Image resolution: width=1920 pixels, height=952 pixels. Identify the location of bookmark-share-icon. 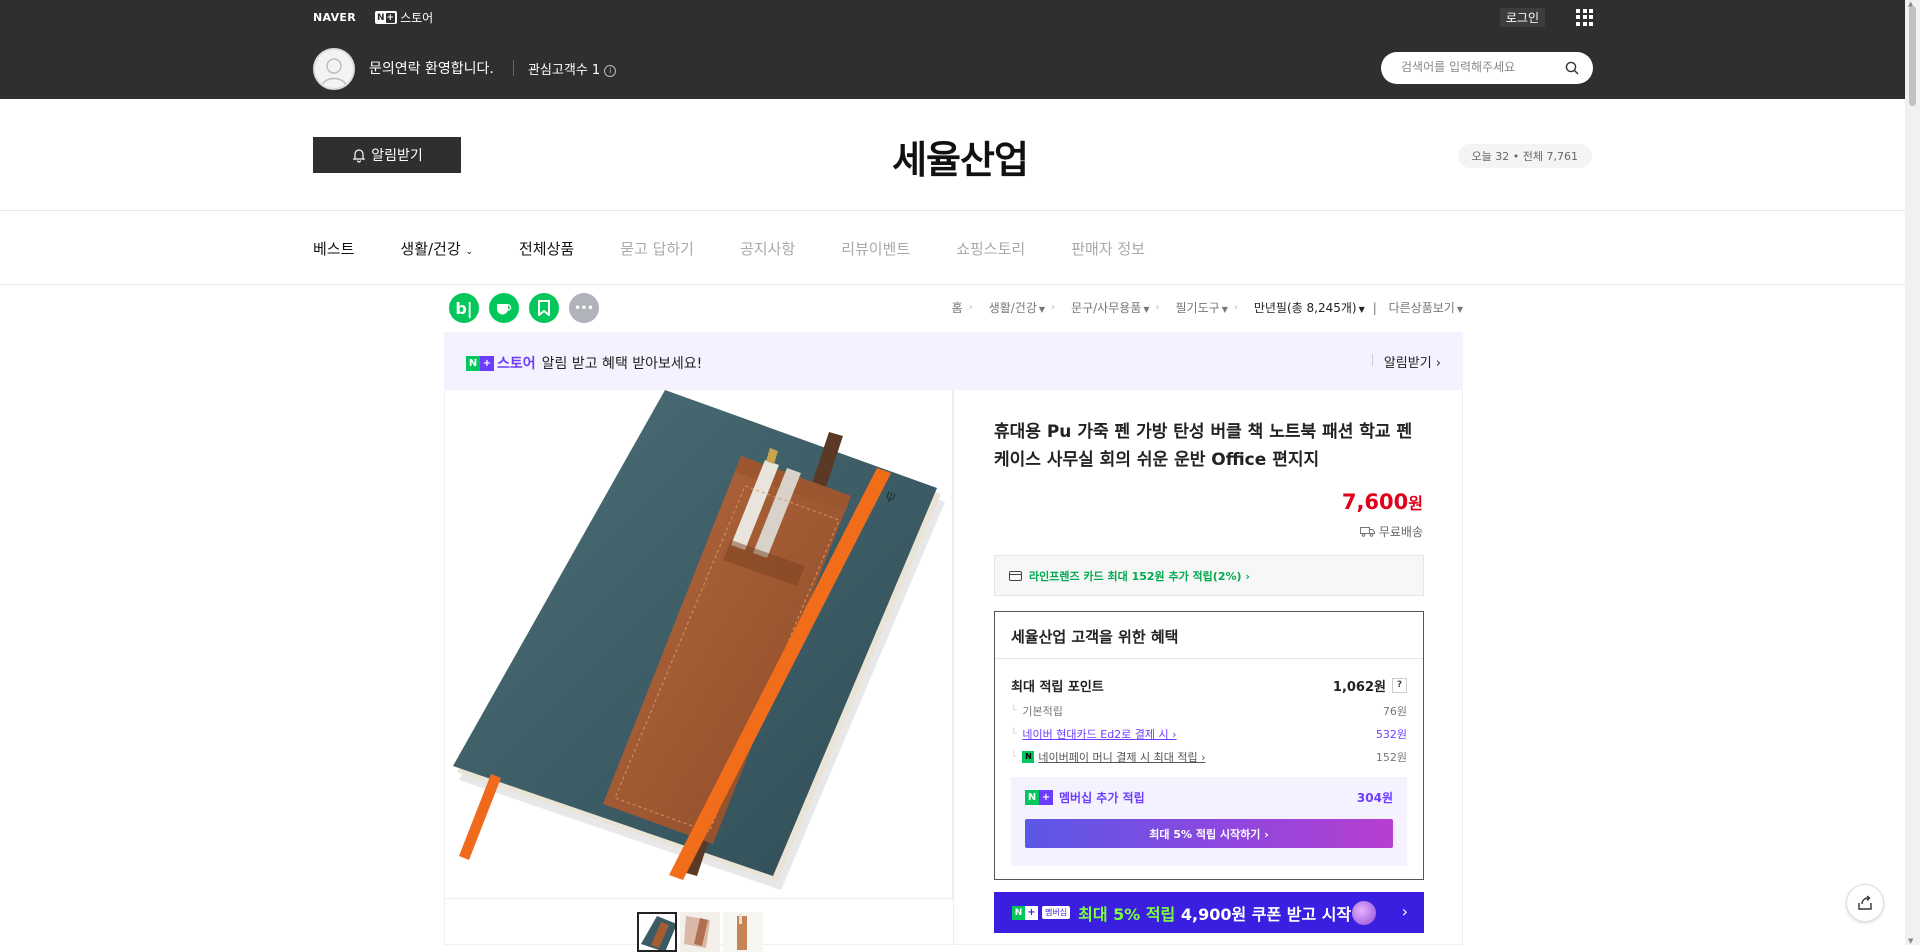
(544, 308).